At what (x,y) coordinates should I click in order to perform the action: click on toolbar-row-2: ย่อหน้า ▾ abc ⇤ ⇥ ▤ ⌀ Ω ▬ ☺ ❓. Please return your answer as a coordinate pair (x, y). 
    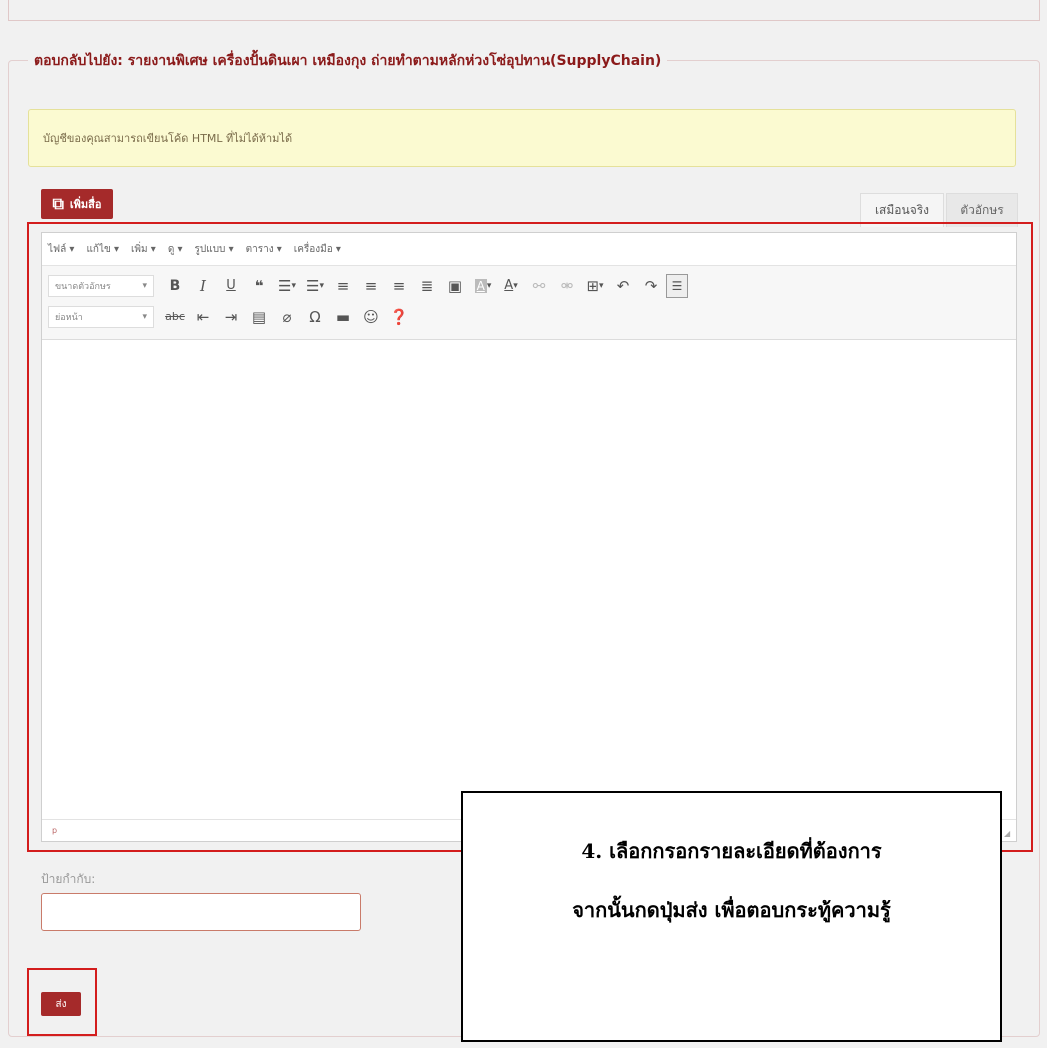
    Looking at the image, I should click on (529, 316).